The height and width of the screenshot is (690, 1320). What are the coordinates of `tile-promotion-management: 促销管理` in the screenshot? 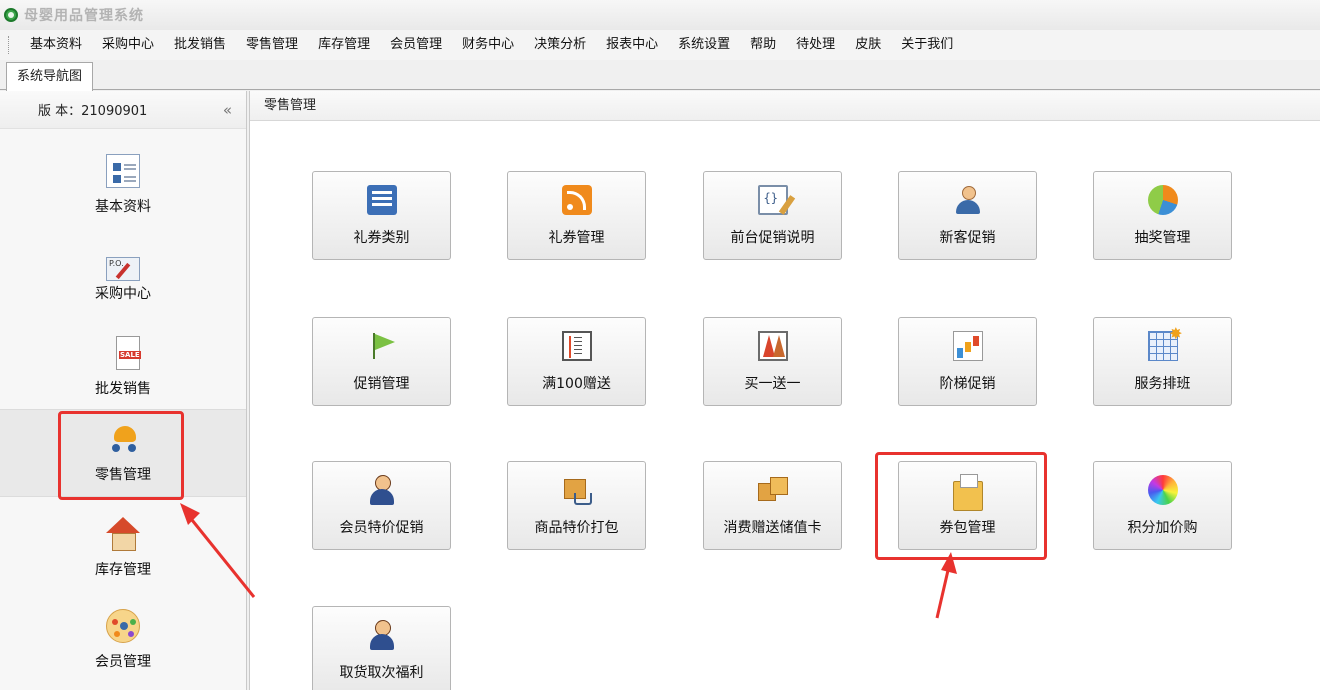 It's located at (381, 361).